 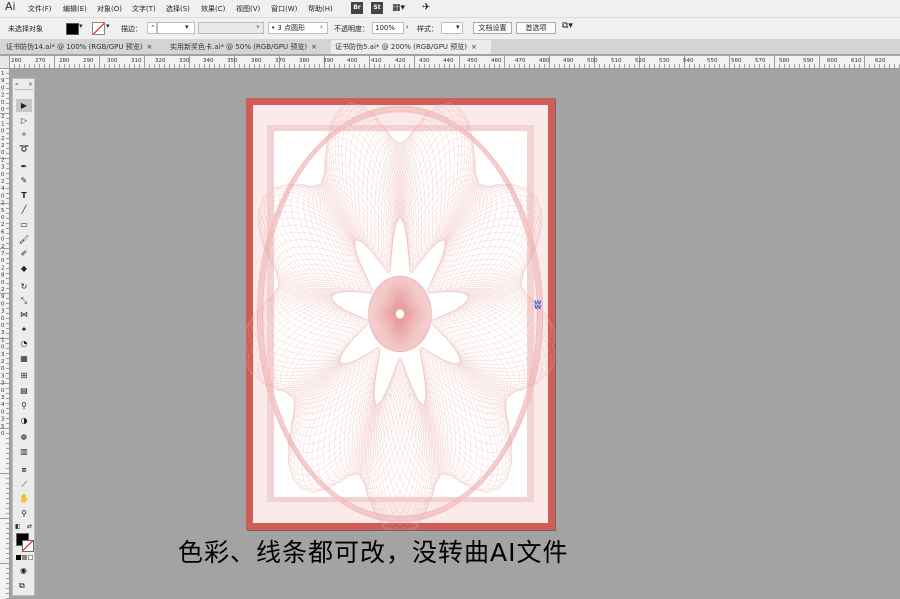 What do you see at coordinates (24, 498) in the screenshot?
I see `hand-tool-icon: ✋` at bounding box center [24, 498].